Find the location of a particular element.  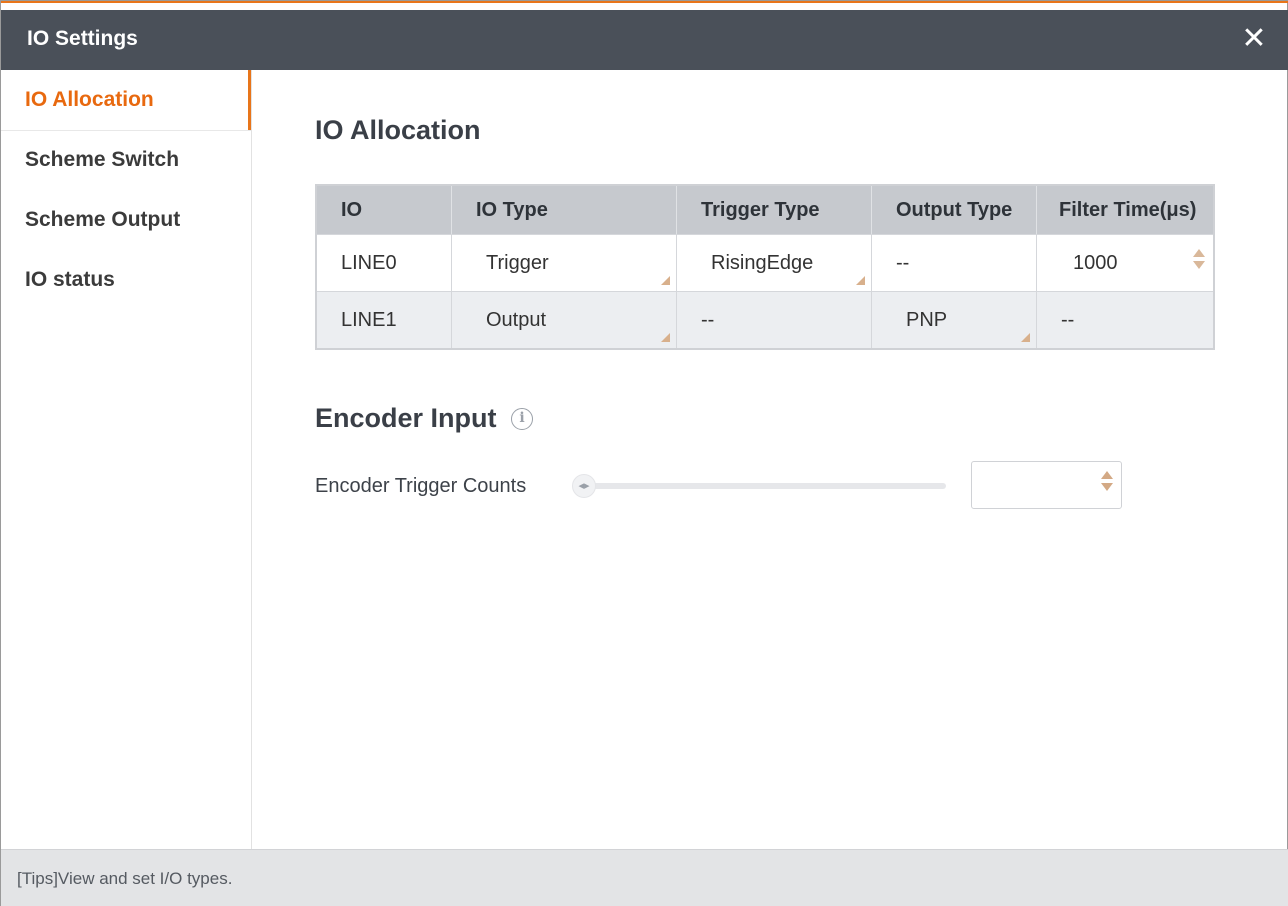

io-cell: LINE0 is located at coordinates (369, 262).